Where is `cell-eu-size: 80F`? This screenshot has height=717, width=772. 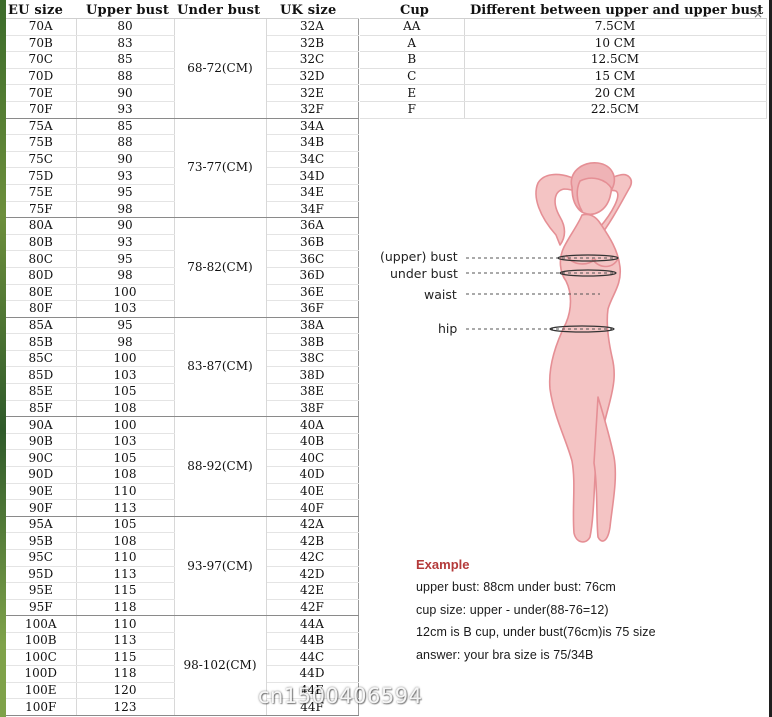 cell-eu-size: 80F is located at coordinates (41, 309).